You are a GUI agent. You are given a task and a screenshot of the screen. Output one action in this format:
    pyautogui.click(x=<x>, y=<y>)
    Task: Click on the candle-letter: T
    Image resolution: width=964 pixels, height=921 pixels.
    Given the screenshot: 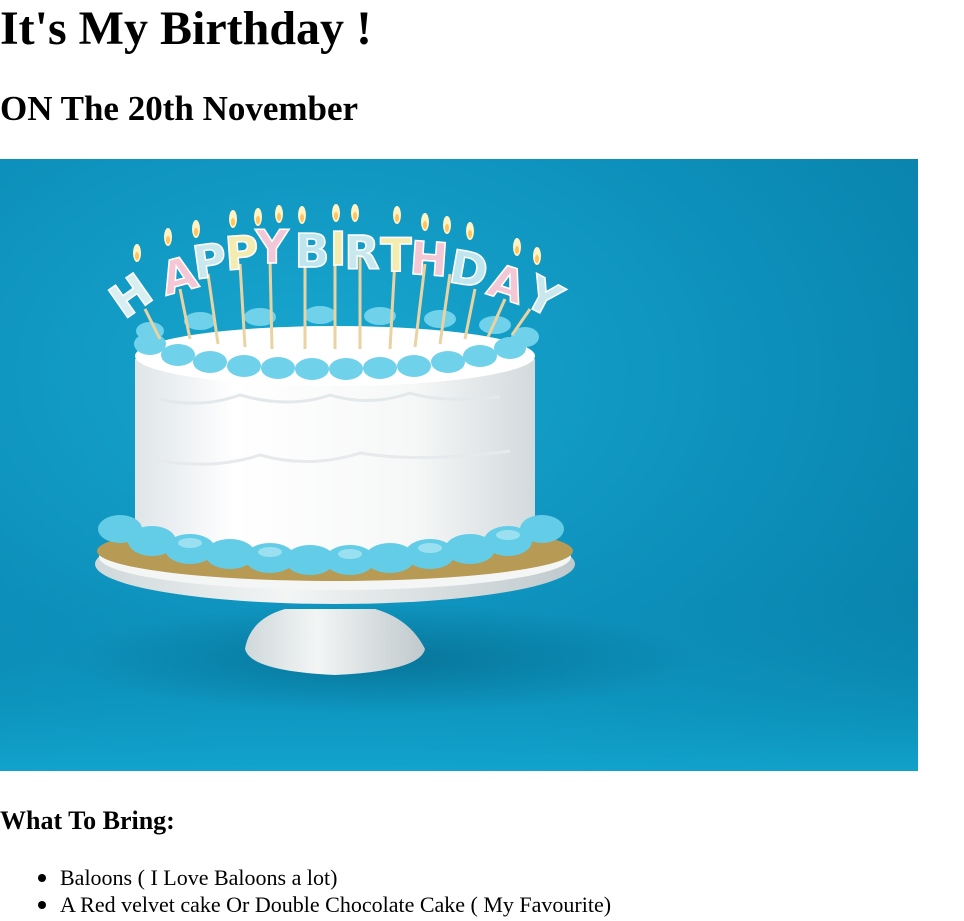 What is the action you would take?
    pyautogui.click(x=396, y=255)
    